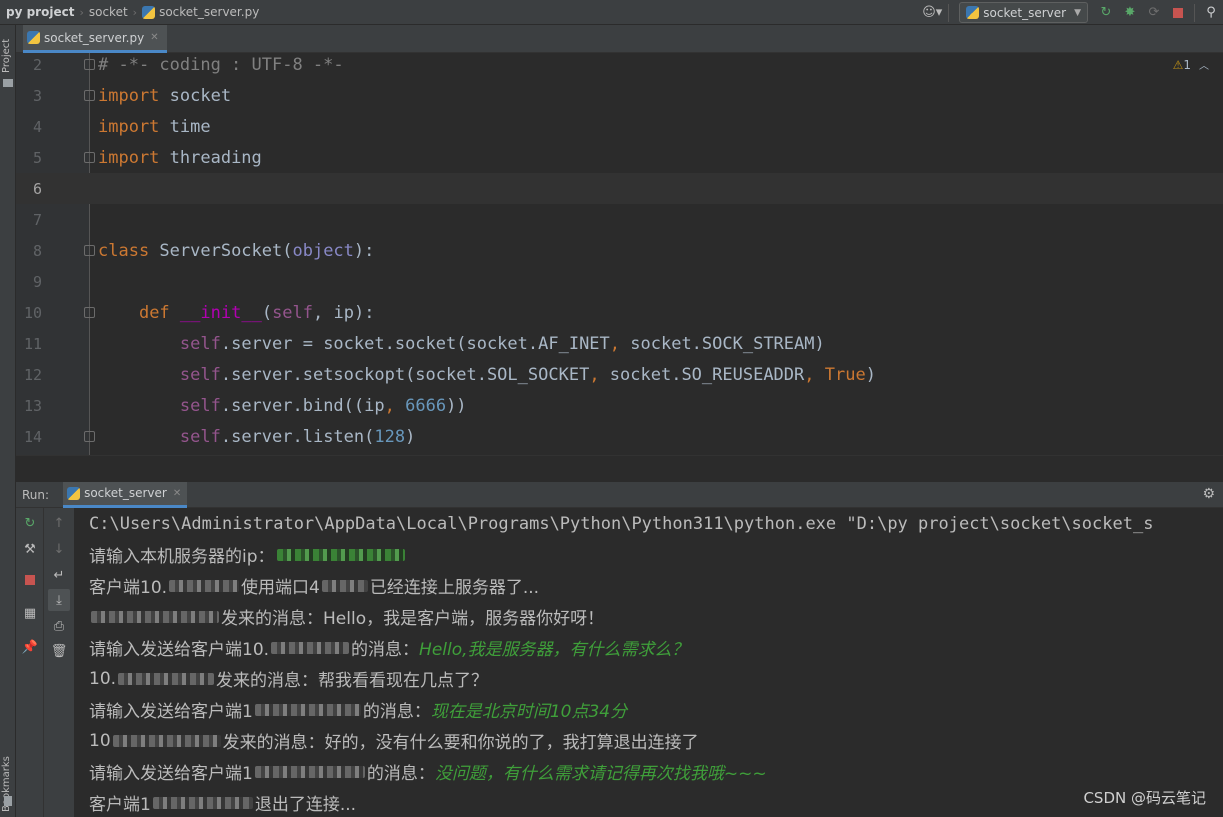  Describe the element at coordinates (32, 405) in the screenshot. I see `line-number: 13` at that location.